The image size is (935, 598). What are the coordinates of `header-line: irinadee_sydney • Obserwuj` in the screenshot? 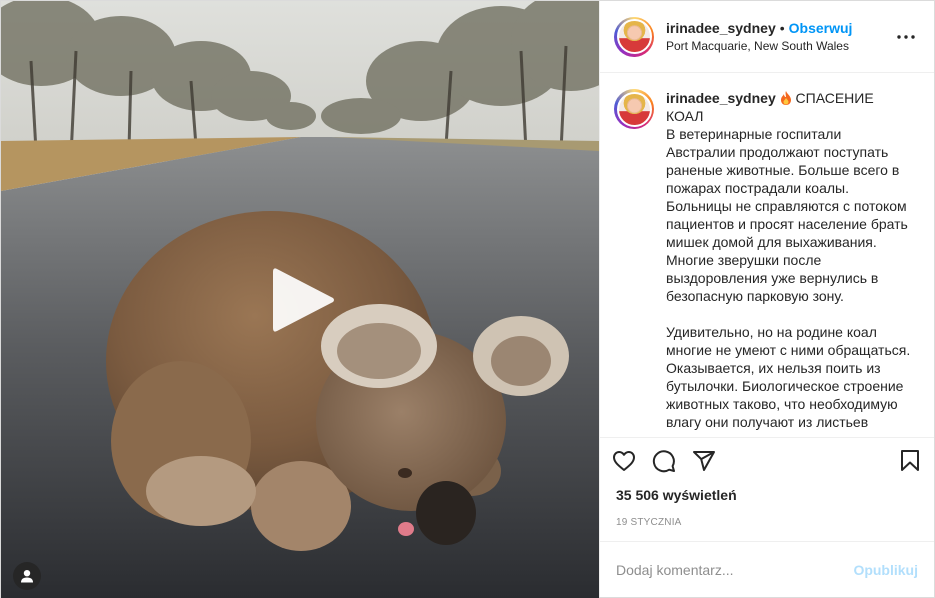 It's located at (780, 28).